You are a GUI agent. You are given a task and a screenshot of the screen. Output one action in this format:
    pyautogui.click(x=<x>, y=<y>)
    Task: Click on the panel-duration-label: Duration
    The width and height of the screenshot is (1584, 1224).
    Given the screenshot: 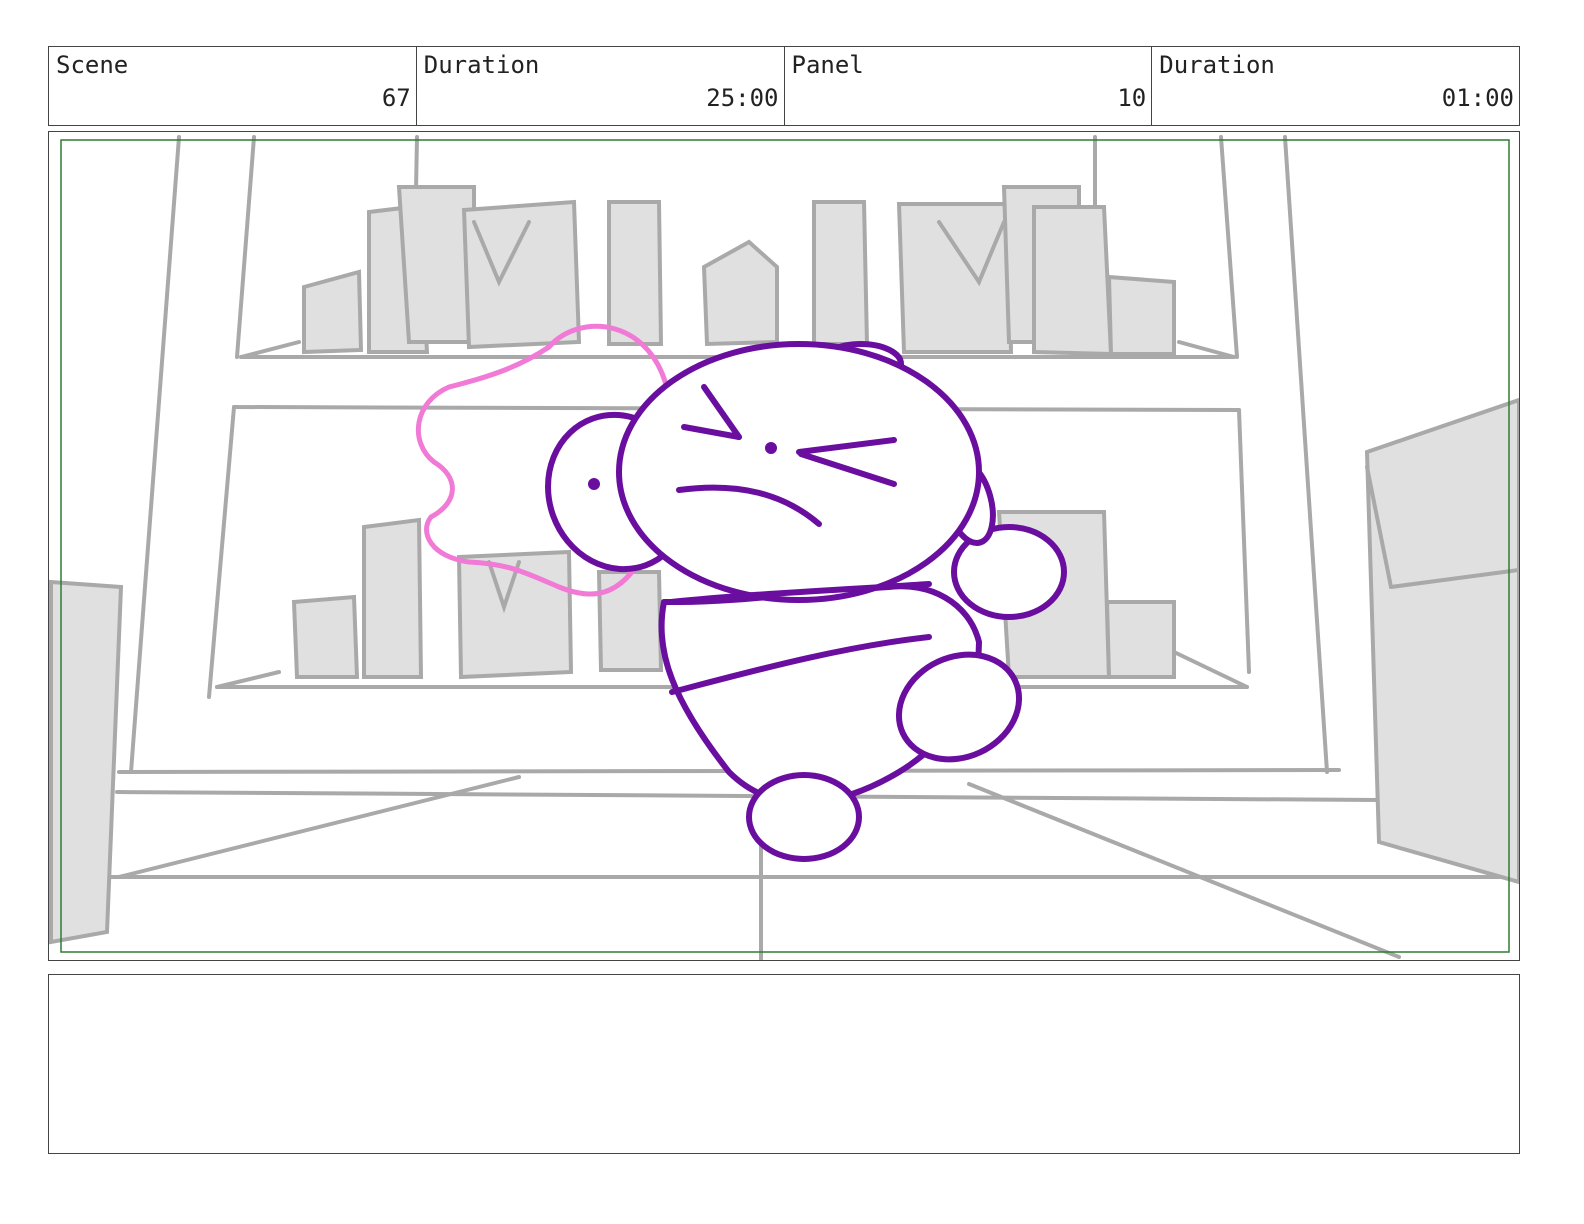 What is the action you would take?
    pyautogui.click(x=1217, y=65)
    